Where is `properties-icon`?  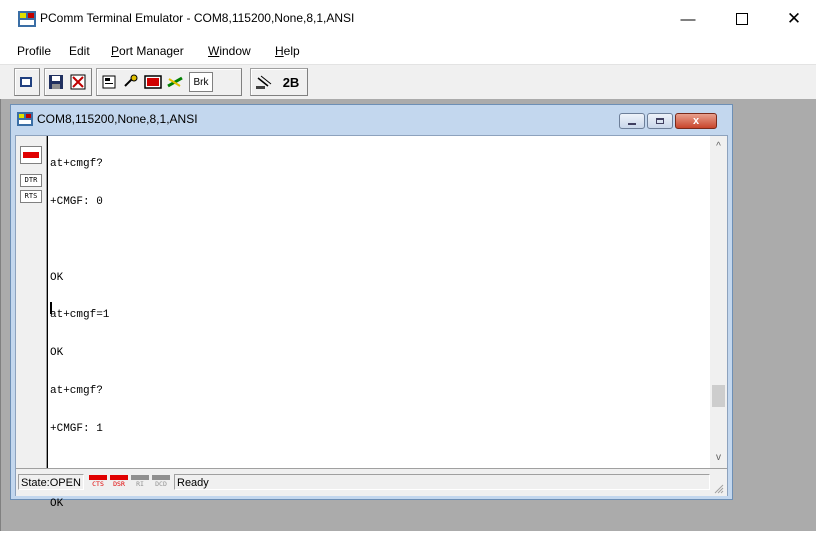
properties-icon is located at coordinates (109, 82).